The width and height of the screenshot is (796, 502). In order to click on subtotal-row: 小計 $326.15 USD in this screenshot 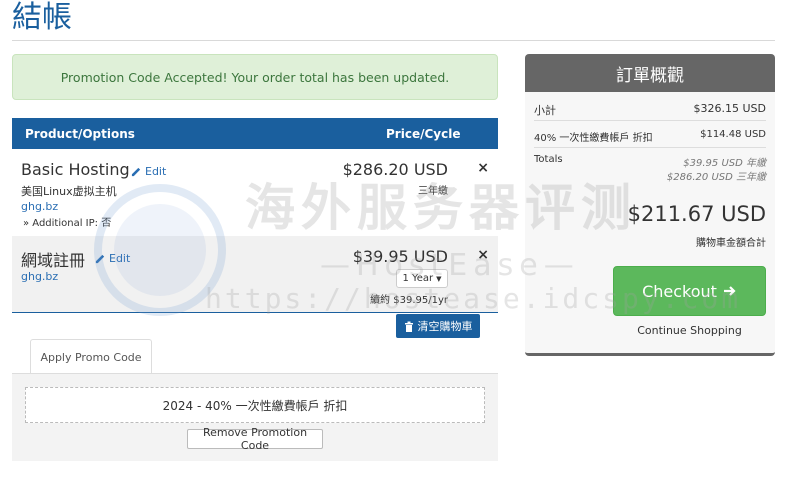, I will do `click(650, 110)`.